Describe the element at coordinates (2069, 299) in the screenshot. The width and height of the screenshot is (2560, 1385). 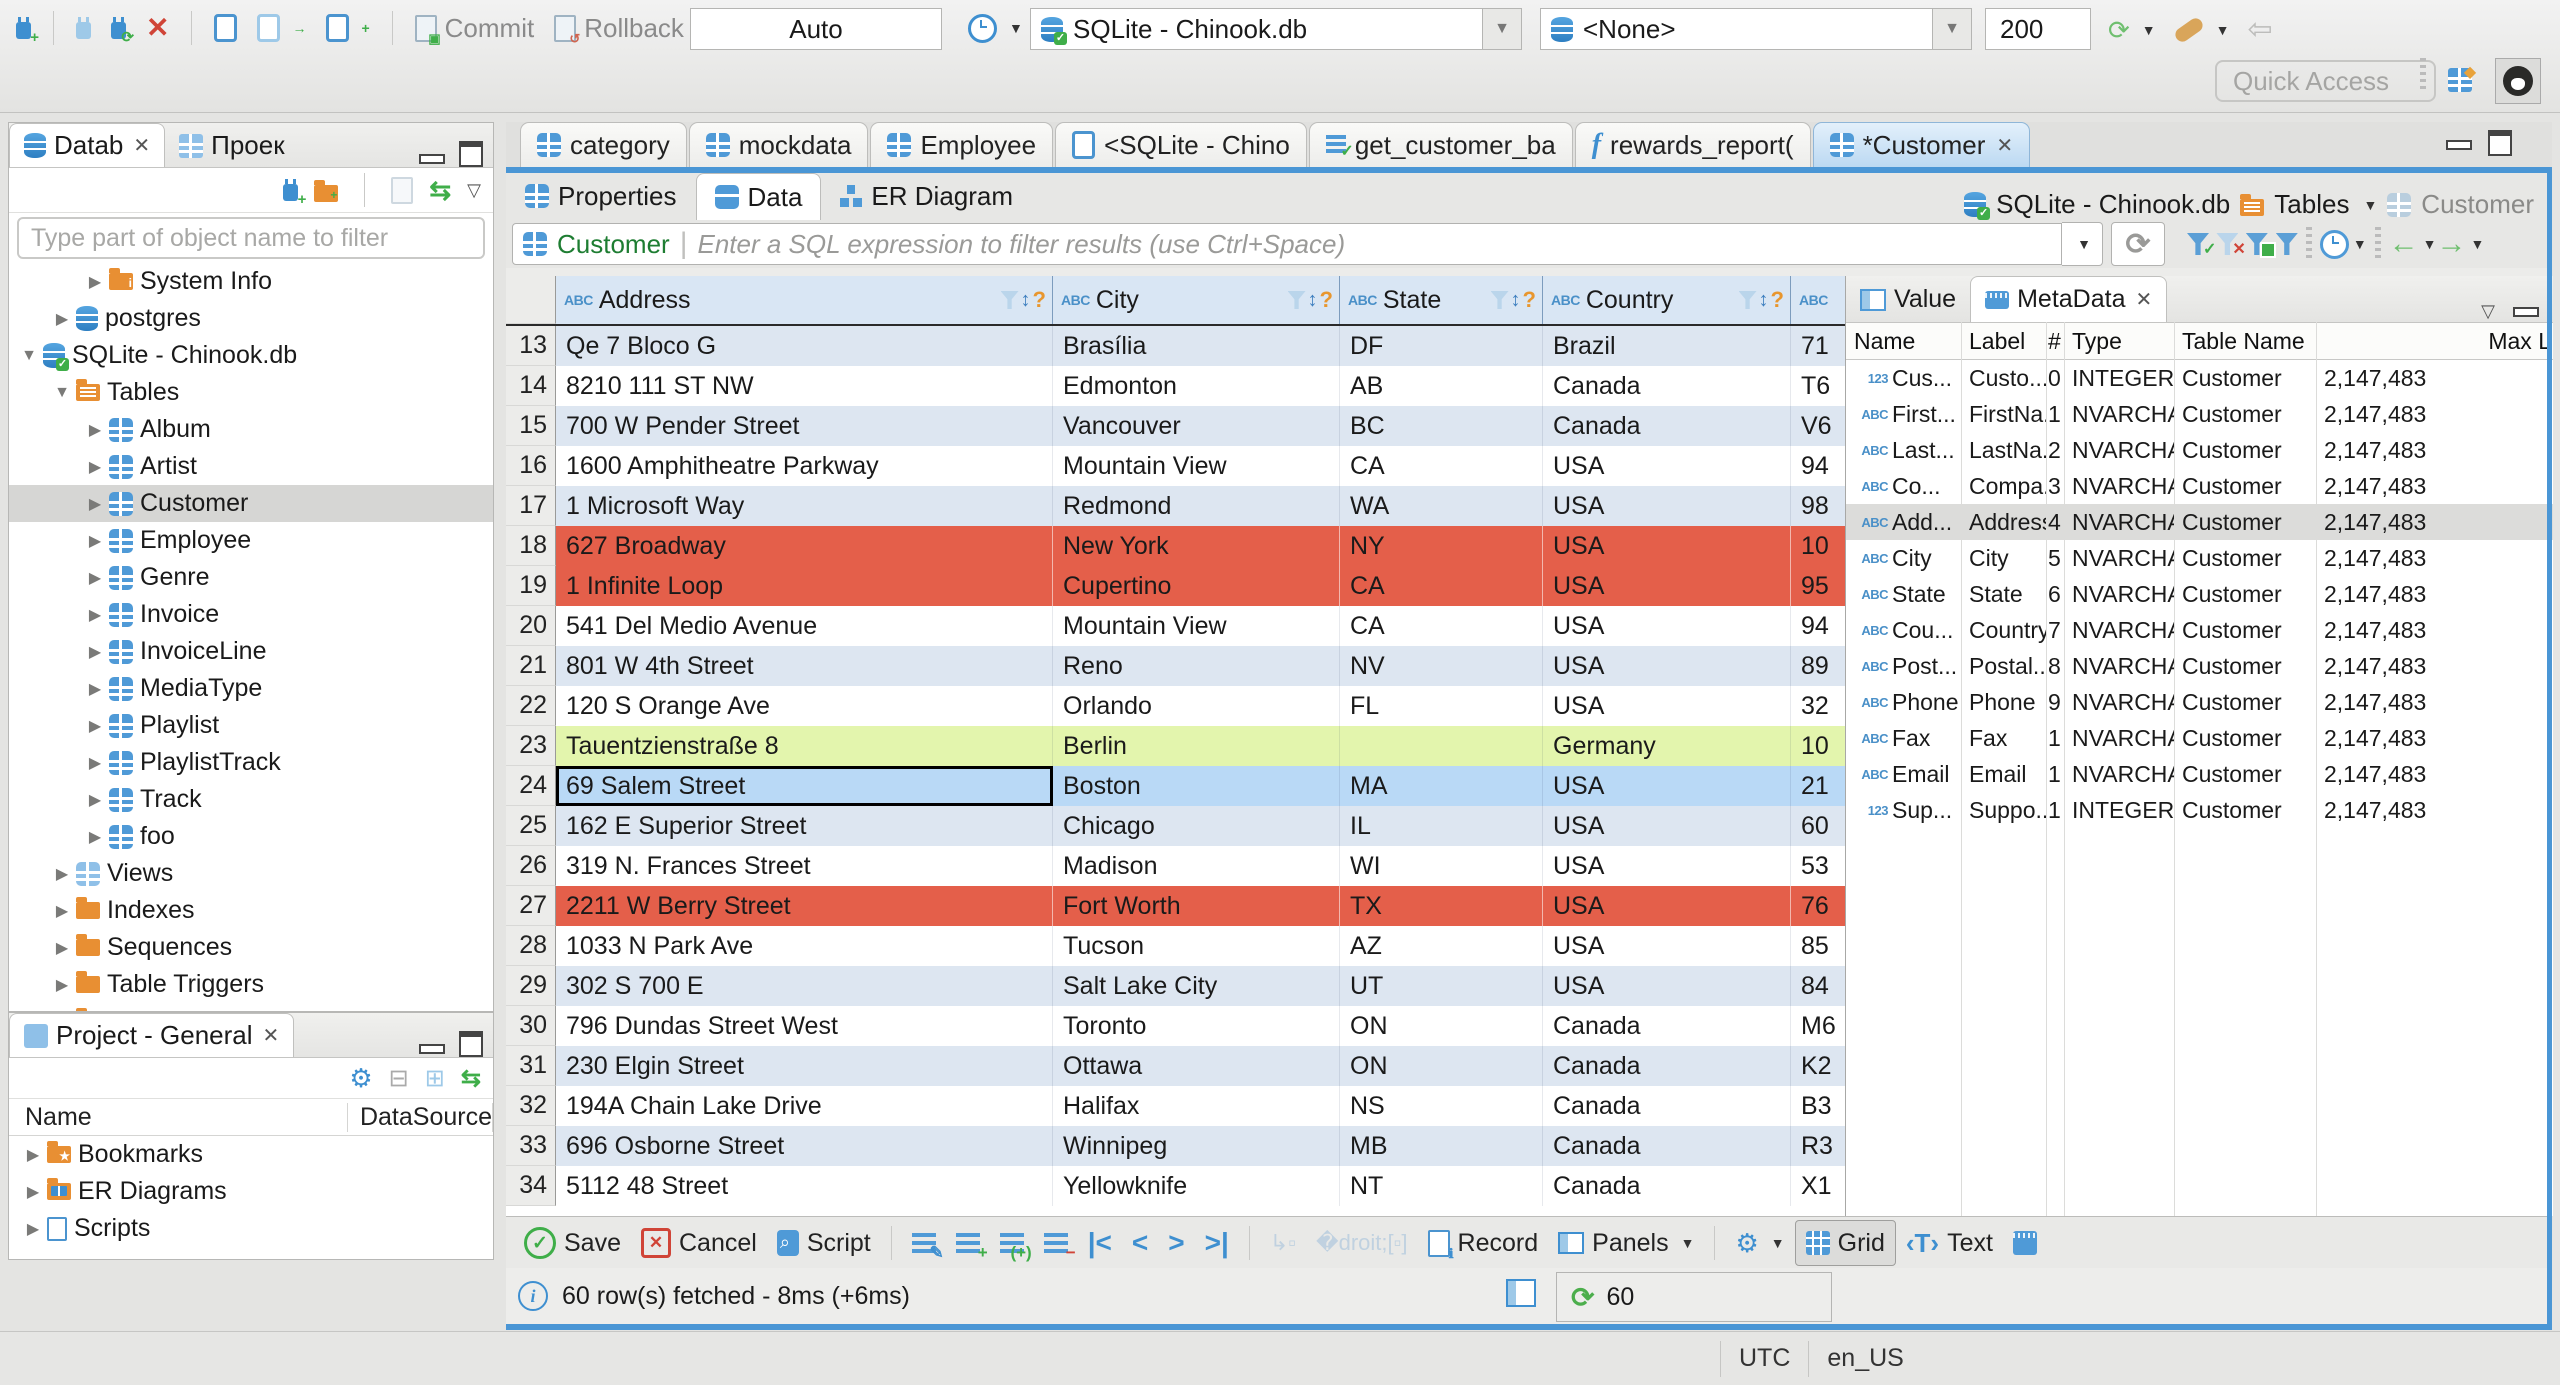
I see `tab-metadata: MetaData ✕` at that location.